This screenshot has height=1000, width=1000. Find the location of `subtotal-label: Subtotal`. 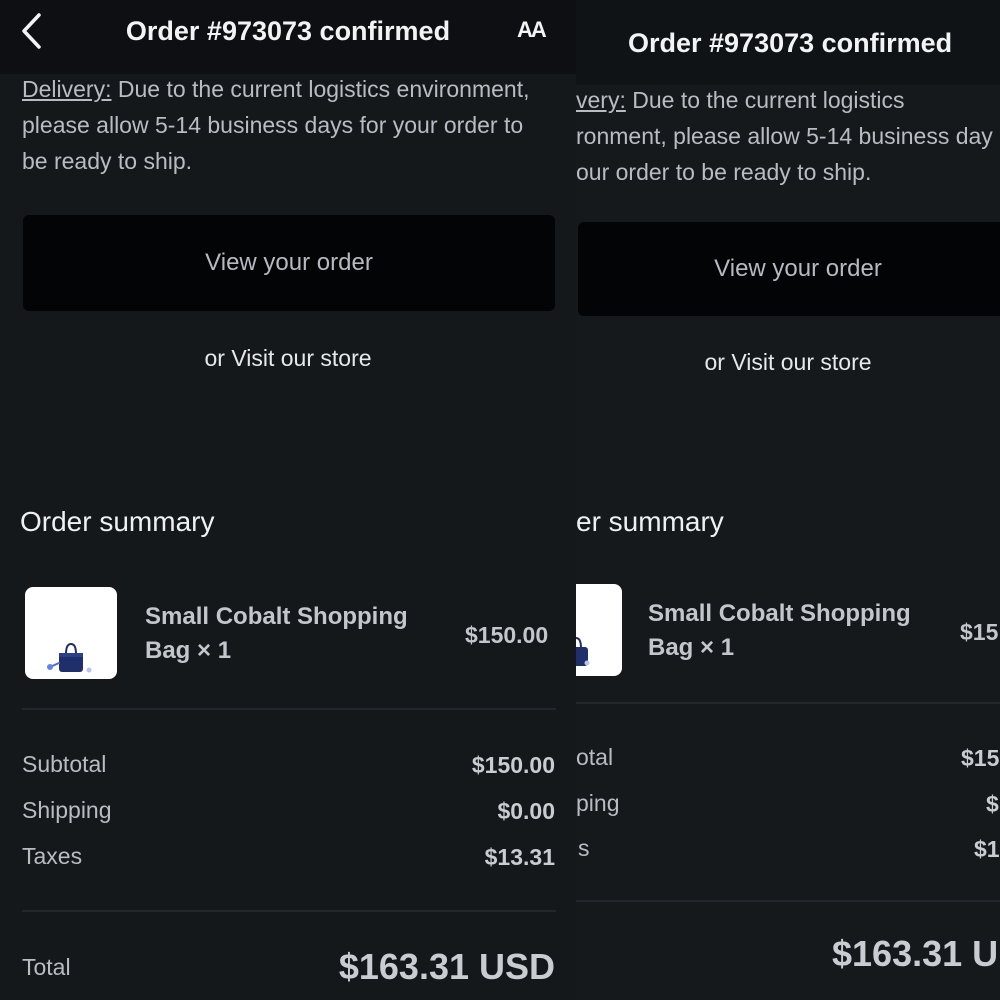

subtotal-label: Subtotal is located at coordinates (64, 764).